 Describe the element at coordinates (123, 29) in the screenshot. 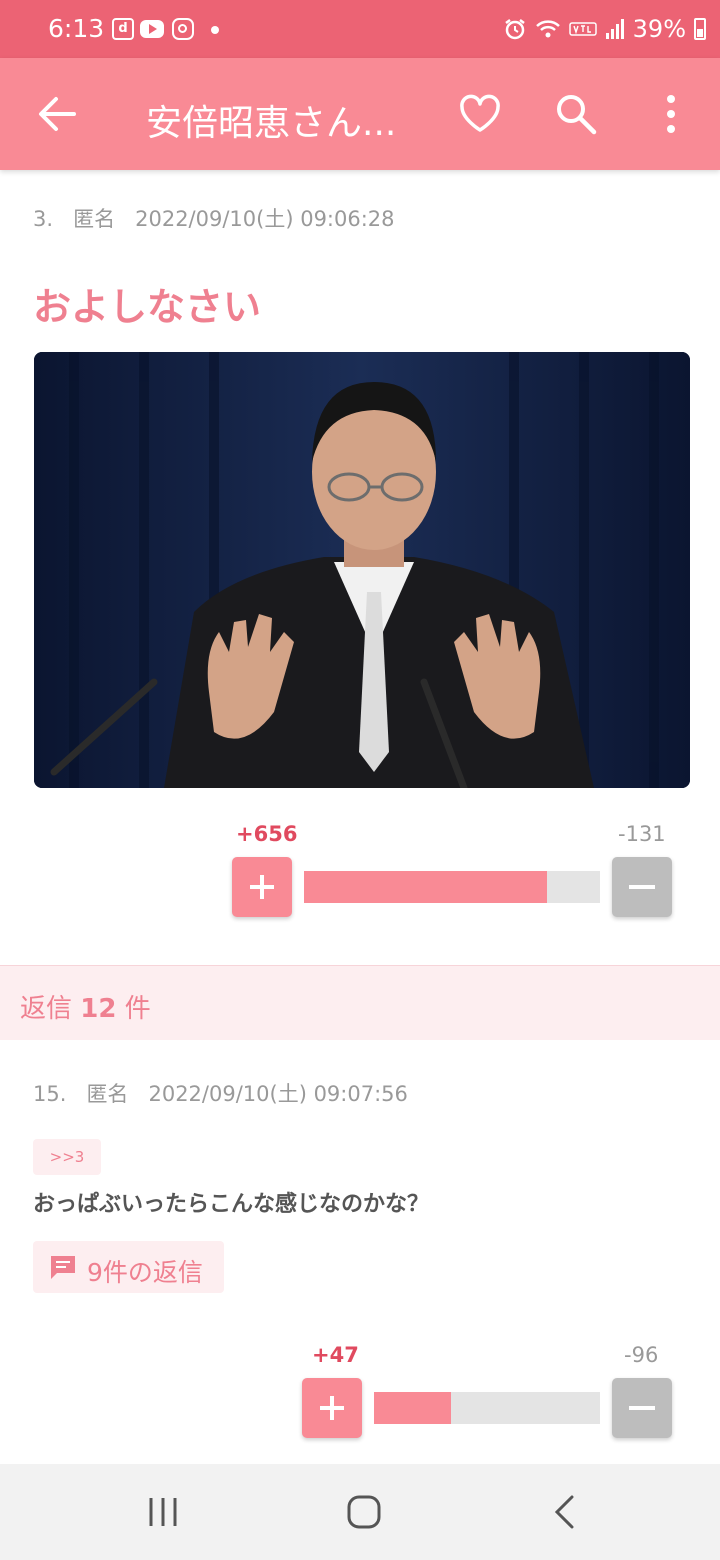

I see `d-app-icon: d` at that location.